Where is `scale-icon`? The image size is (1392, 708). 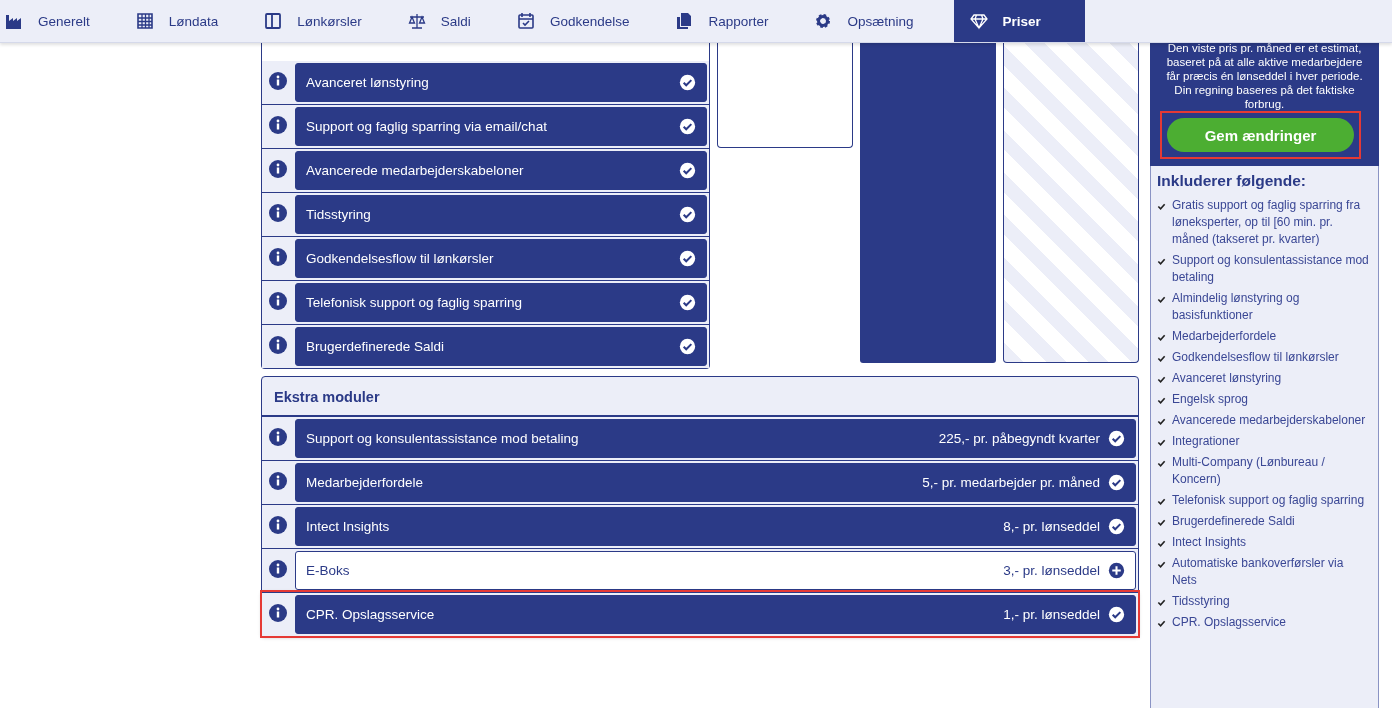
scale-icon is located at coordinates (416, 21).